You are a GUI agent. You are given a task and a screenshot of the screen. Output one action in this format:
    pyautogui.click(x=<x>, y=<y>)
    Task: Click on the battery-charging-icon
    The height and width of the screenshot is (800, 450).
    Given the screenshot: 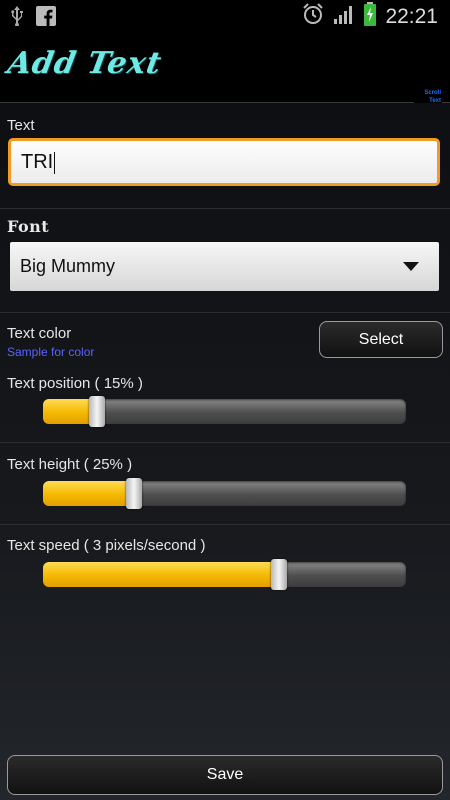 What is the action you would take?
    pyautogui.click(x=370, y=16)
    